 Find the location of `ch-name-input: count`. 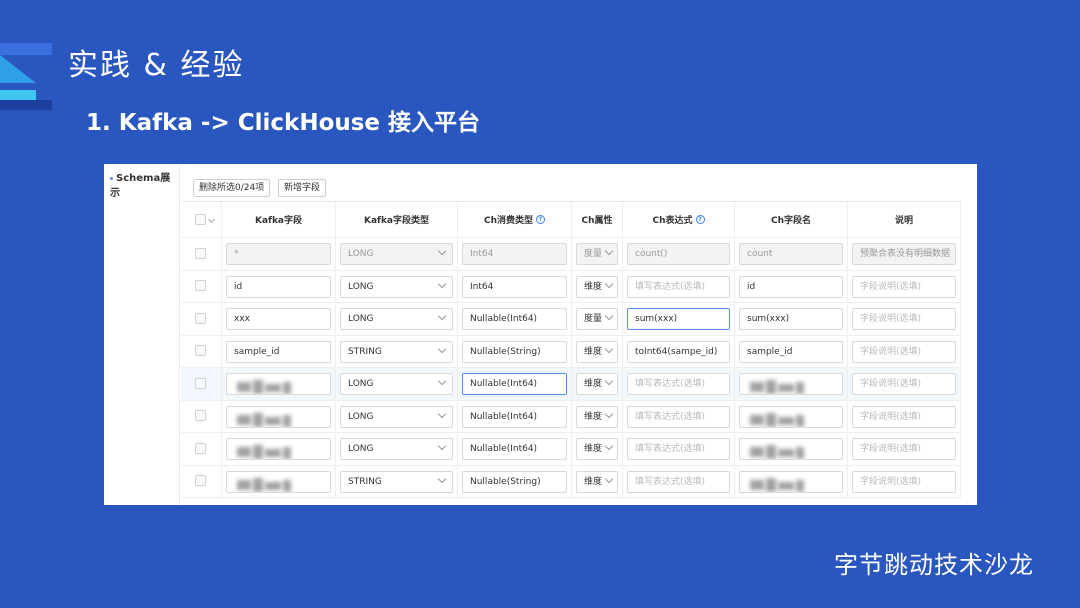

ch-name-input: count is located at coordinates (791, 254).